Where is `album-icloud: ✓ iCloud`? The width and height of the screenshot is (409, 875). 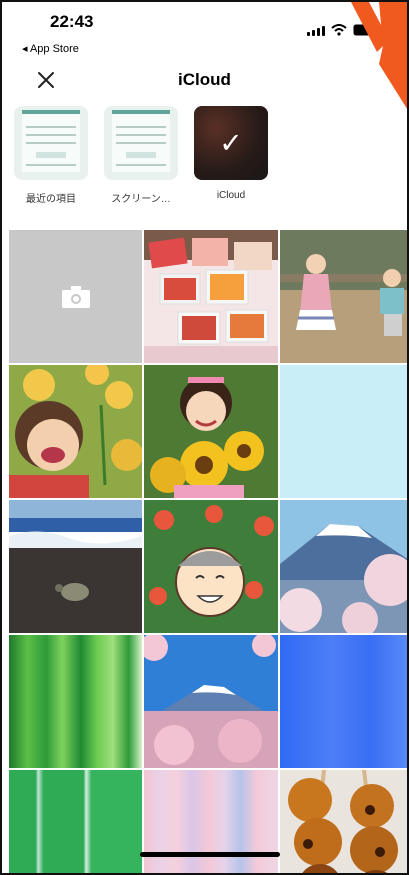 album-icloud: ✓ iCloud is located at coordinates (231, 155).